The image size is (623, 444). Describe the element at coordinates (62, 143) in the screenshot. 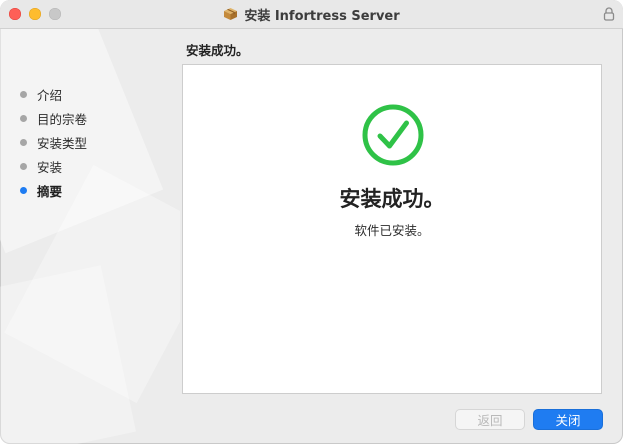

I see `step-label: 安装类型` at that location.